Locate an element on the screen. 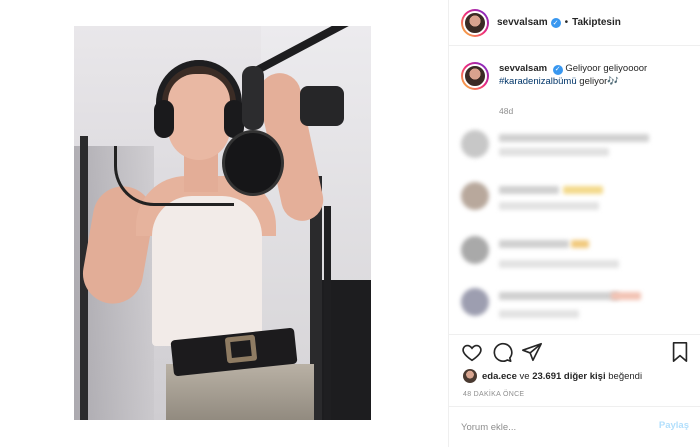  likes-count: 23.691 diğer kişi is located at coordinates (568, 376).